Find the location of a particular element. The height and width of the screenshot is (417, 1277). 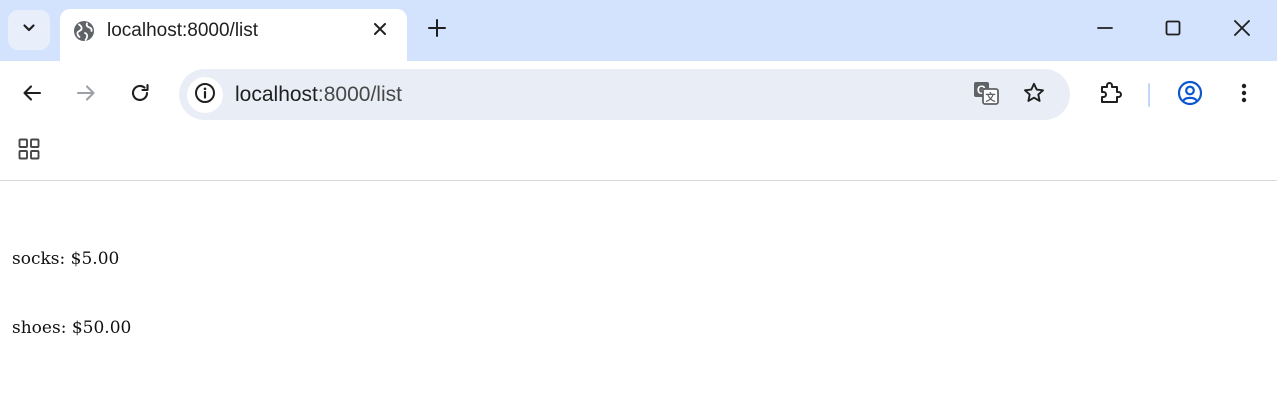

forward-button is located at coordinates (86, 95).